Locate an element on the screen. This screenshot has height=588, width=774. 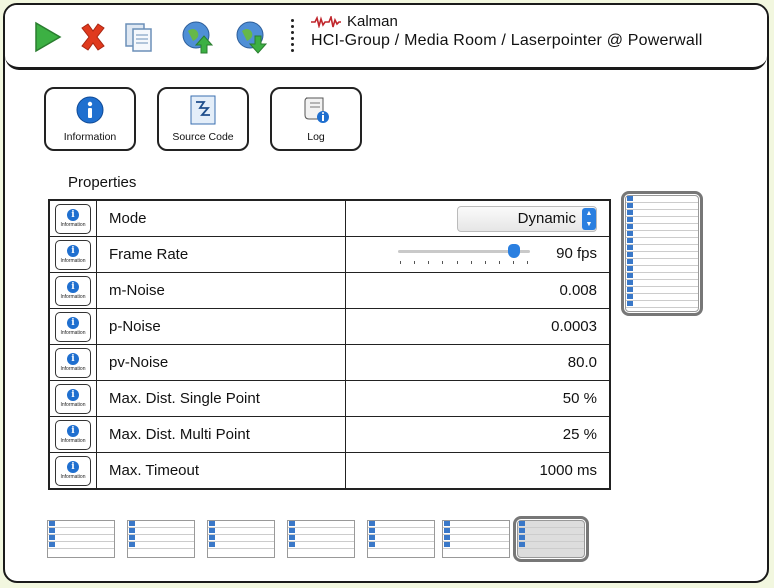
mode-select-value: Dynamic is located at coordinates (546, 218).